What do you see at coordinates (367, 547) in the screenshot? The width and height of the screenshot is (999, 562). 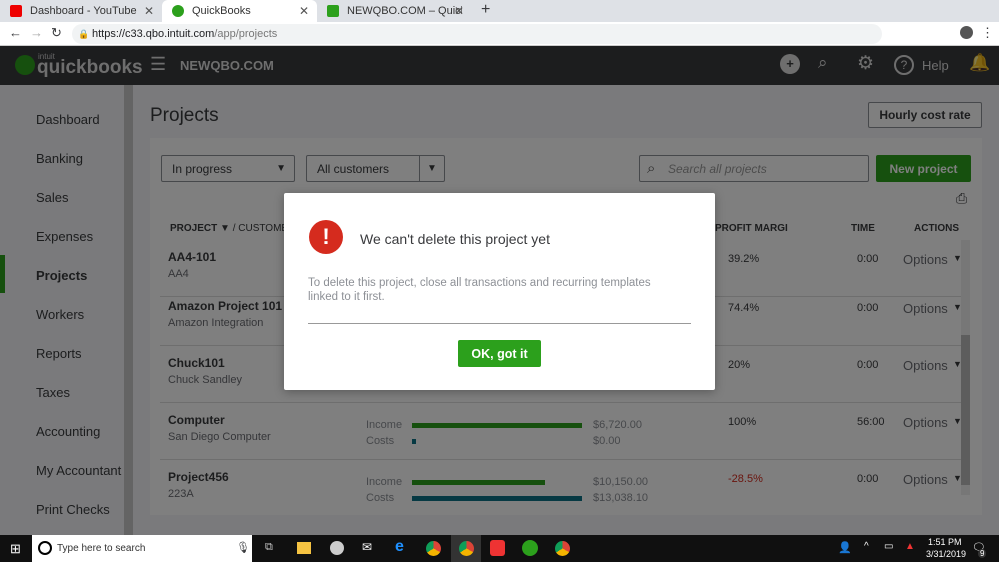 I see `mail-icon: ✉` at bounding box center [367, 547].